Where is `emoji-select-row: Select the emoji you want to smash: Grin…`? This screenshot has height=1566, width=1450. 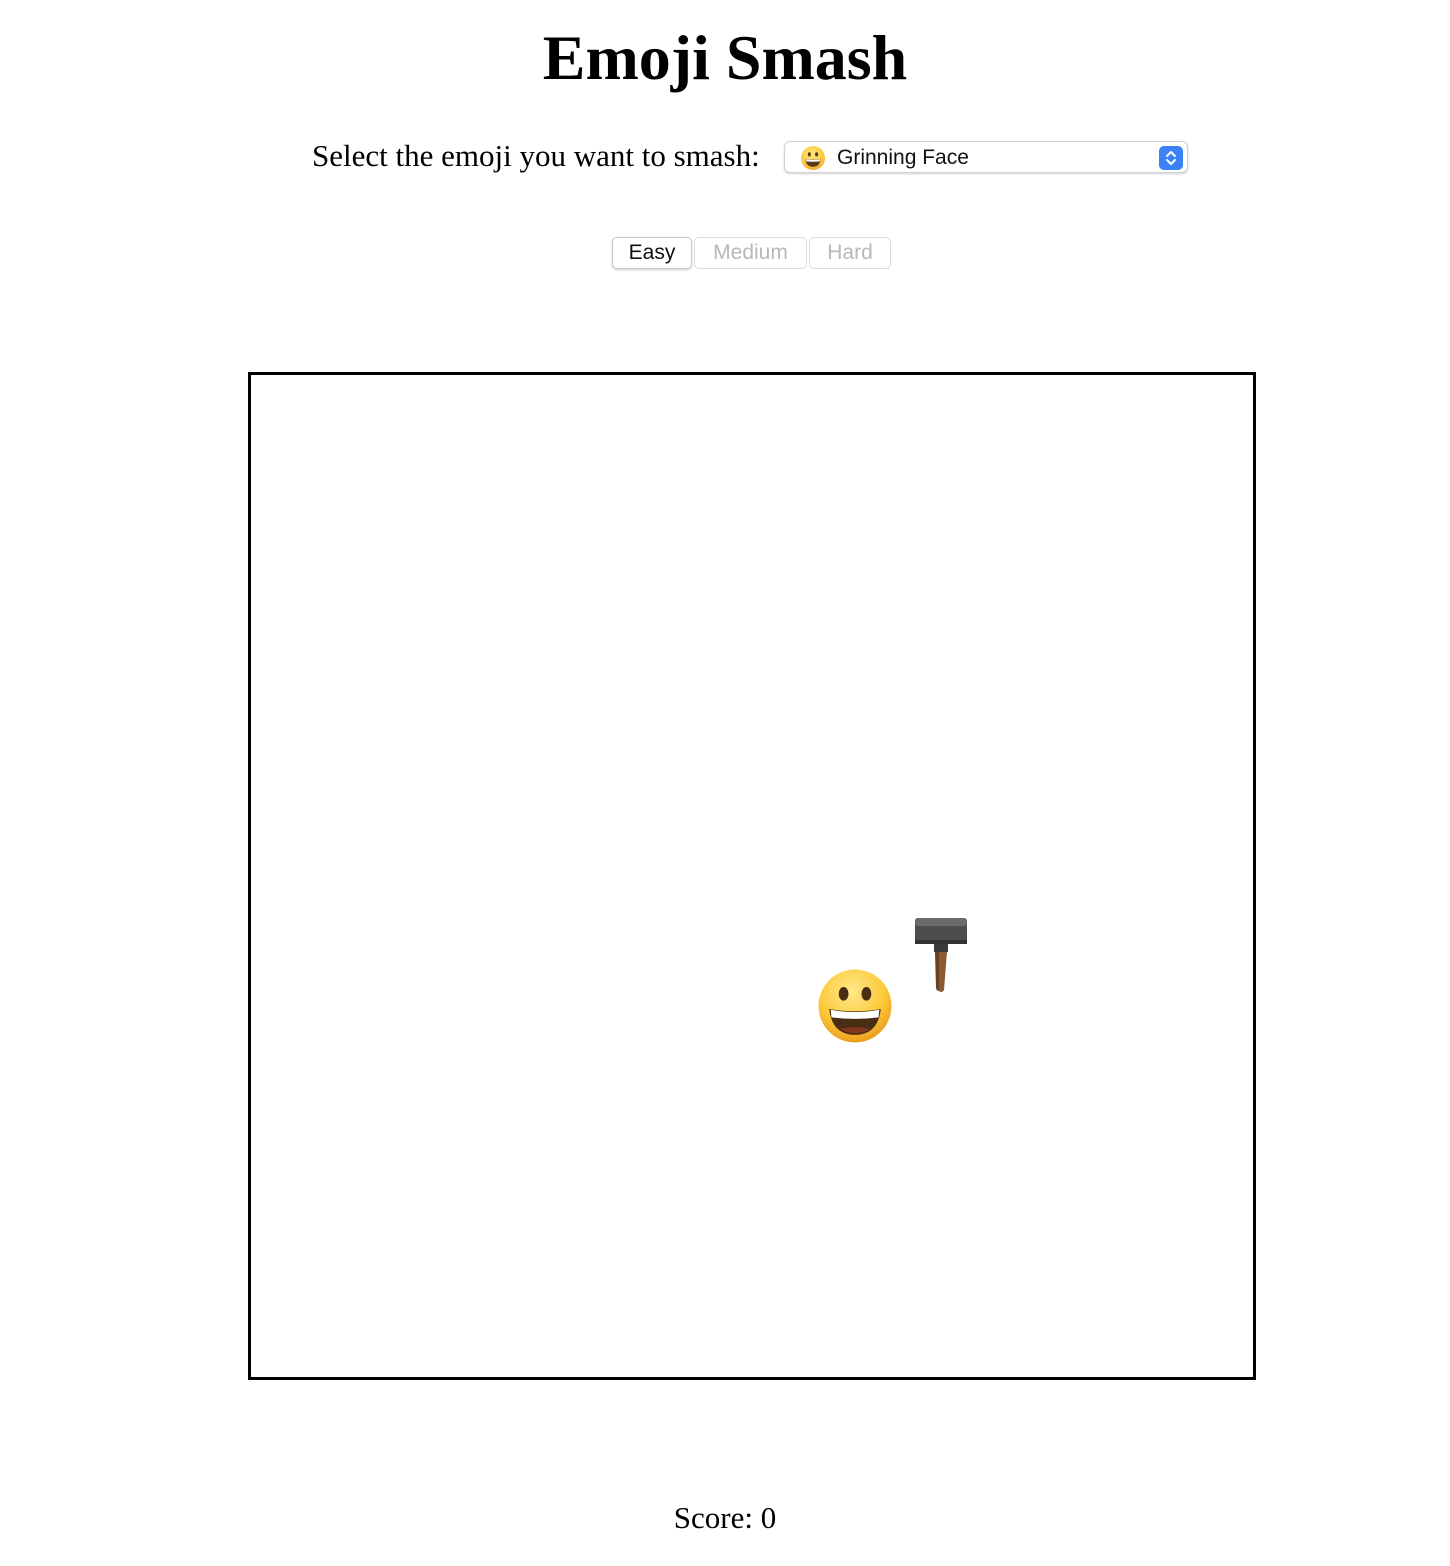 emoji-select-row: Select the emoji you want to smash: Grin… is located at coordinates (725, 157).